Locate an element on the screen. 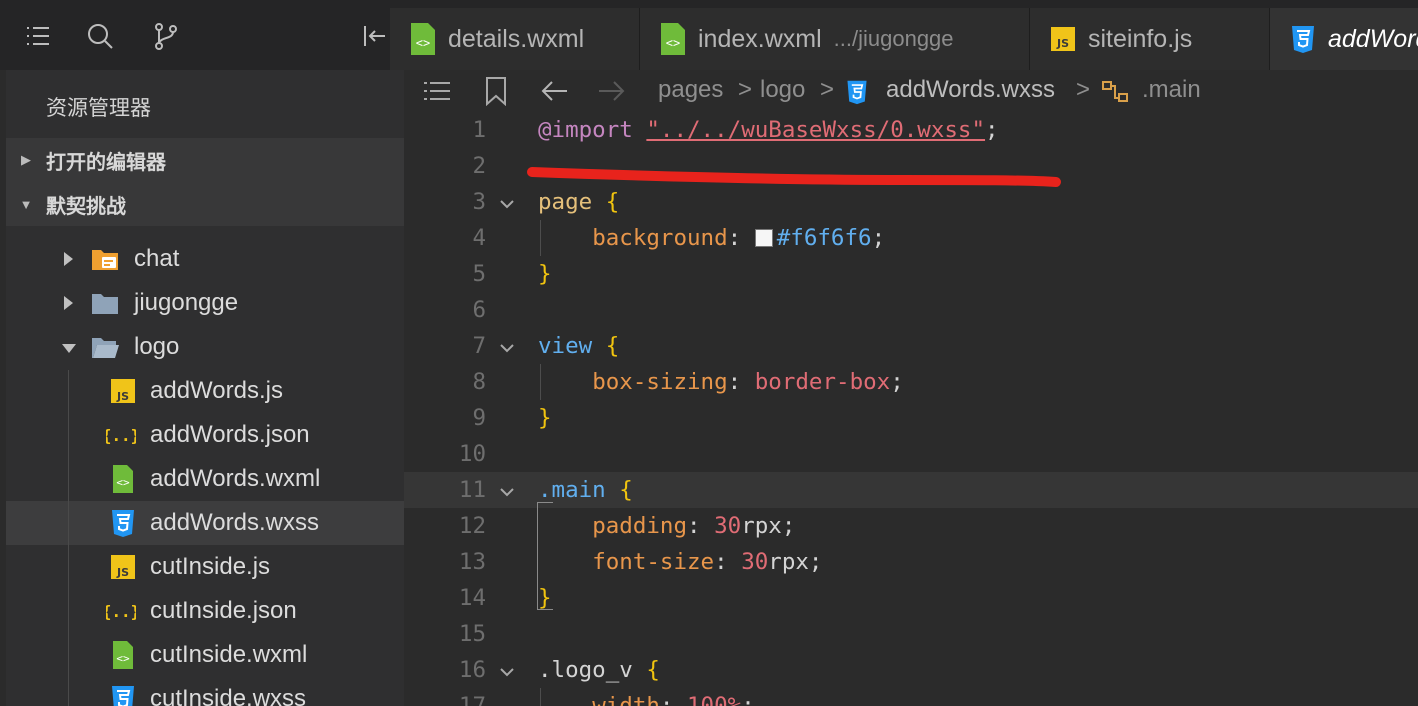  explorer-title: 资源管理器 is located at coordinates (98, 108).